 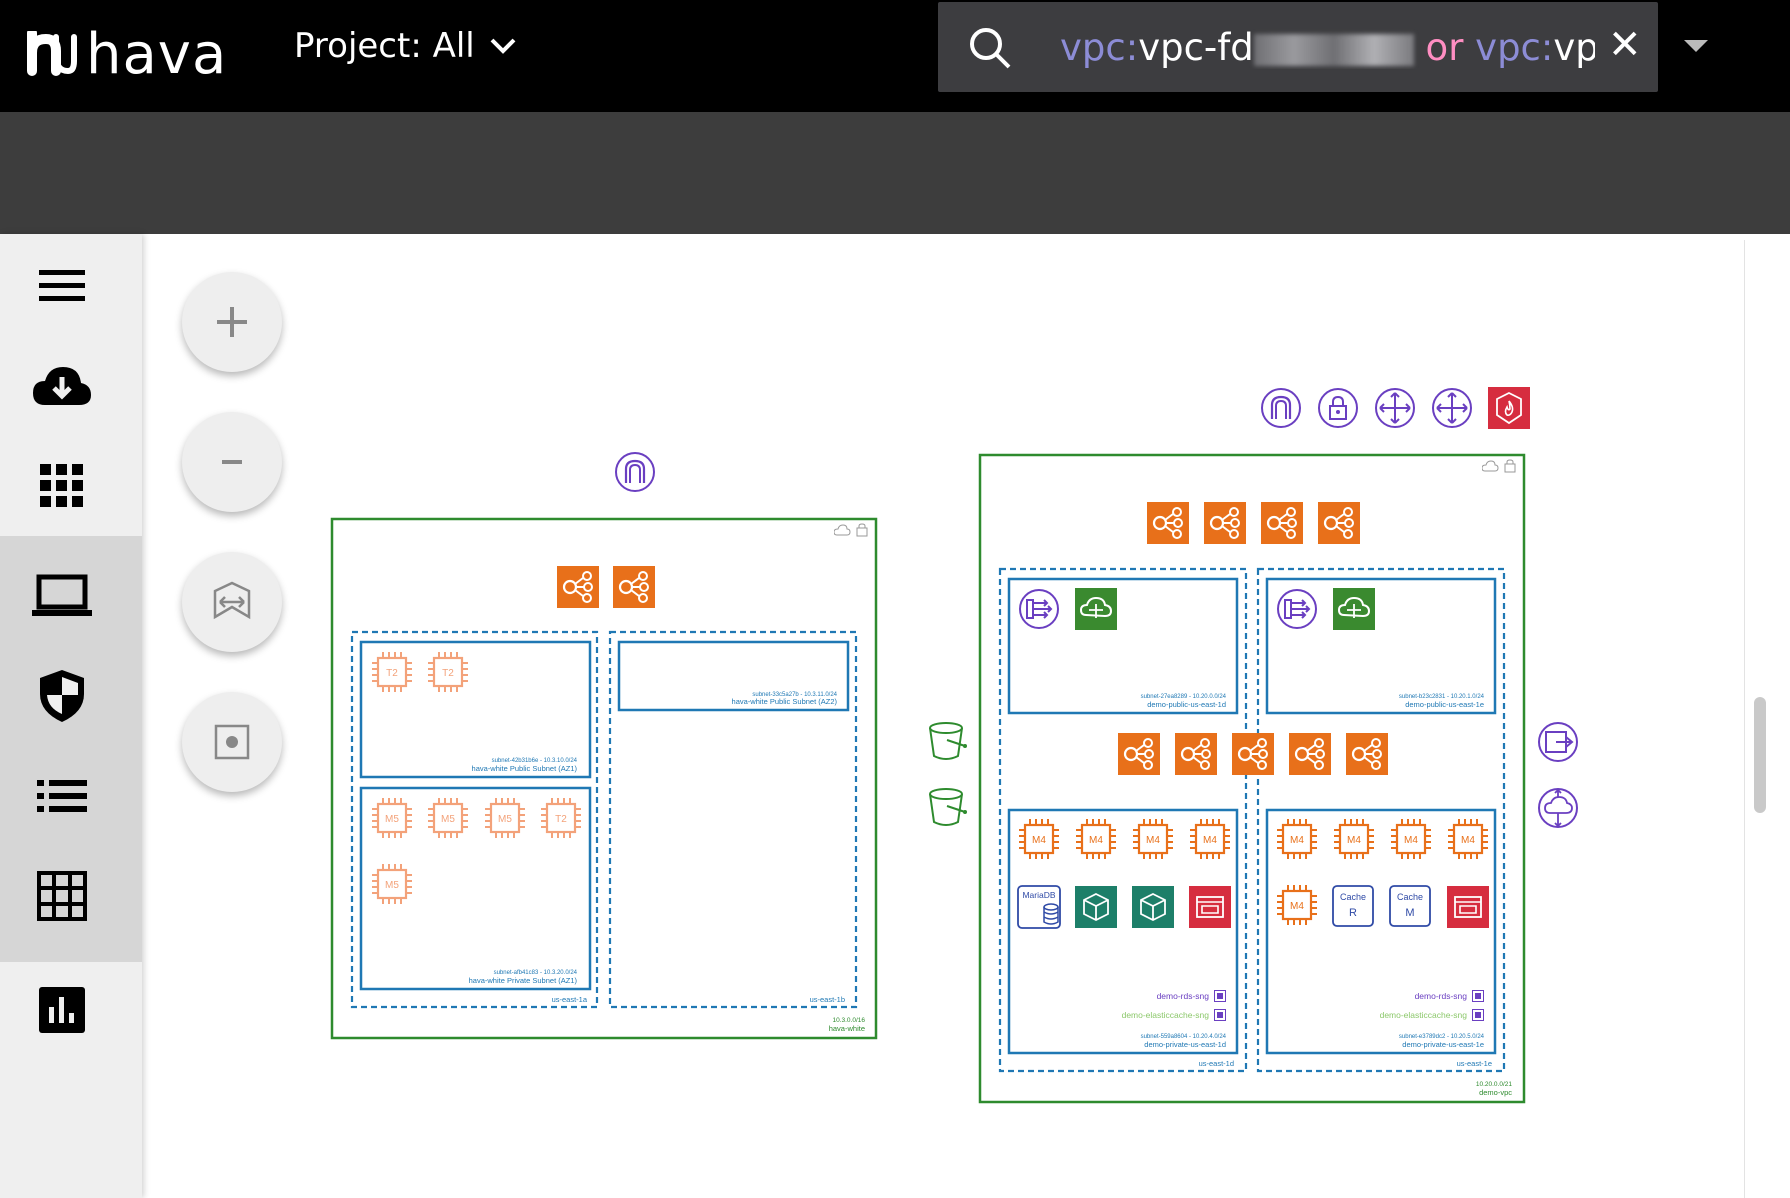 What do you see at coordinates (232, 742) in the screenshot?
I see `center-view-button` at bounding box center [232, 742].